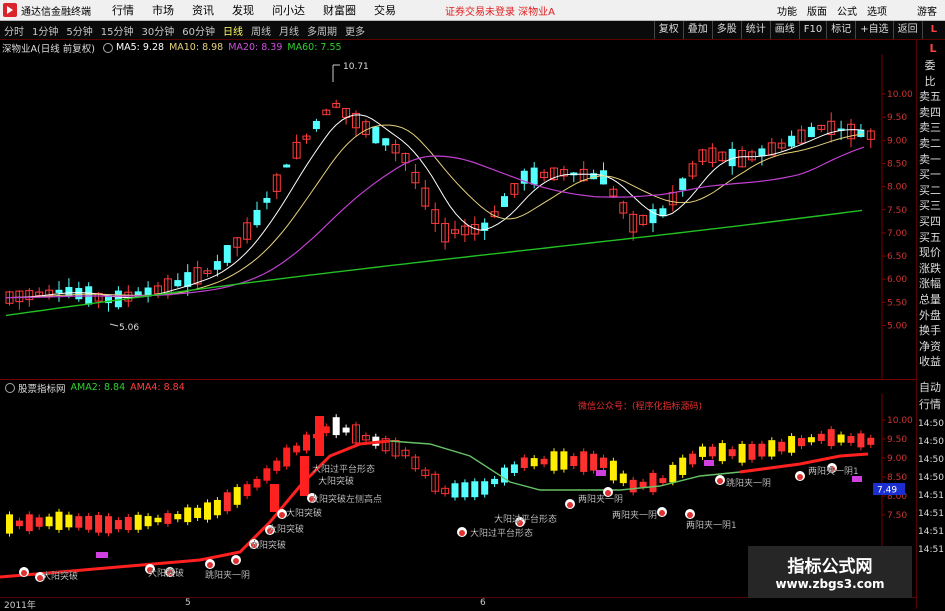 The height and width of the screenshot is (611, 945). I want to click on high-price-label: 10.71, so click(356, 67).